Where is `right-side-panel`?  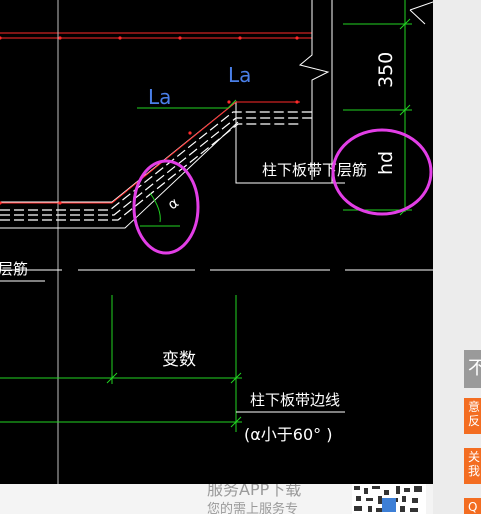 right-side-panel is located at coordinates (457, 257).